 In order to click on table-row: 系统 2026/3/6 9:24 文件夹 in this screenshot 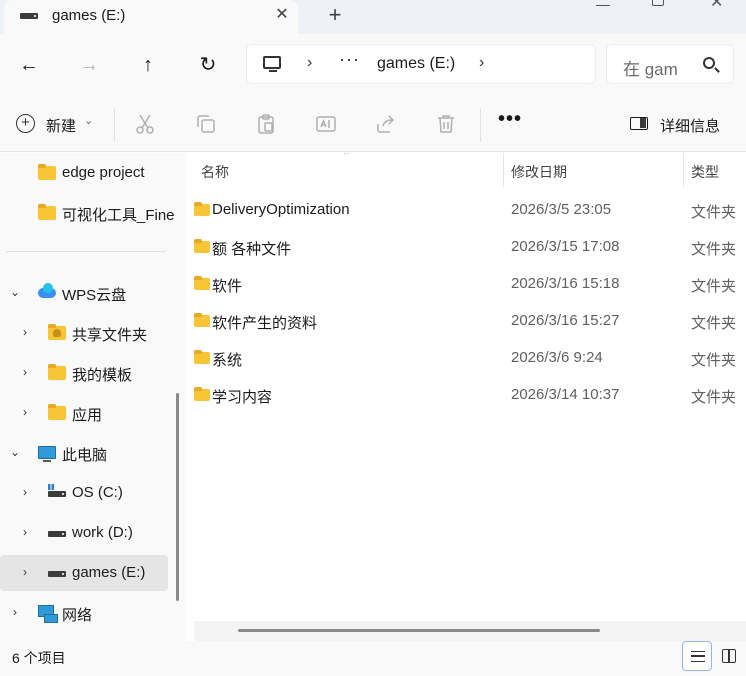, I will do `click(468, 357)`.